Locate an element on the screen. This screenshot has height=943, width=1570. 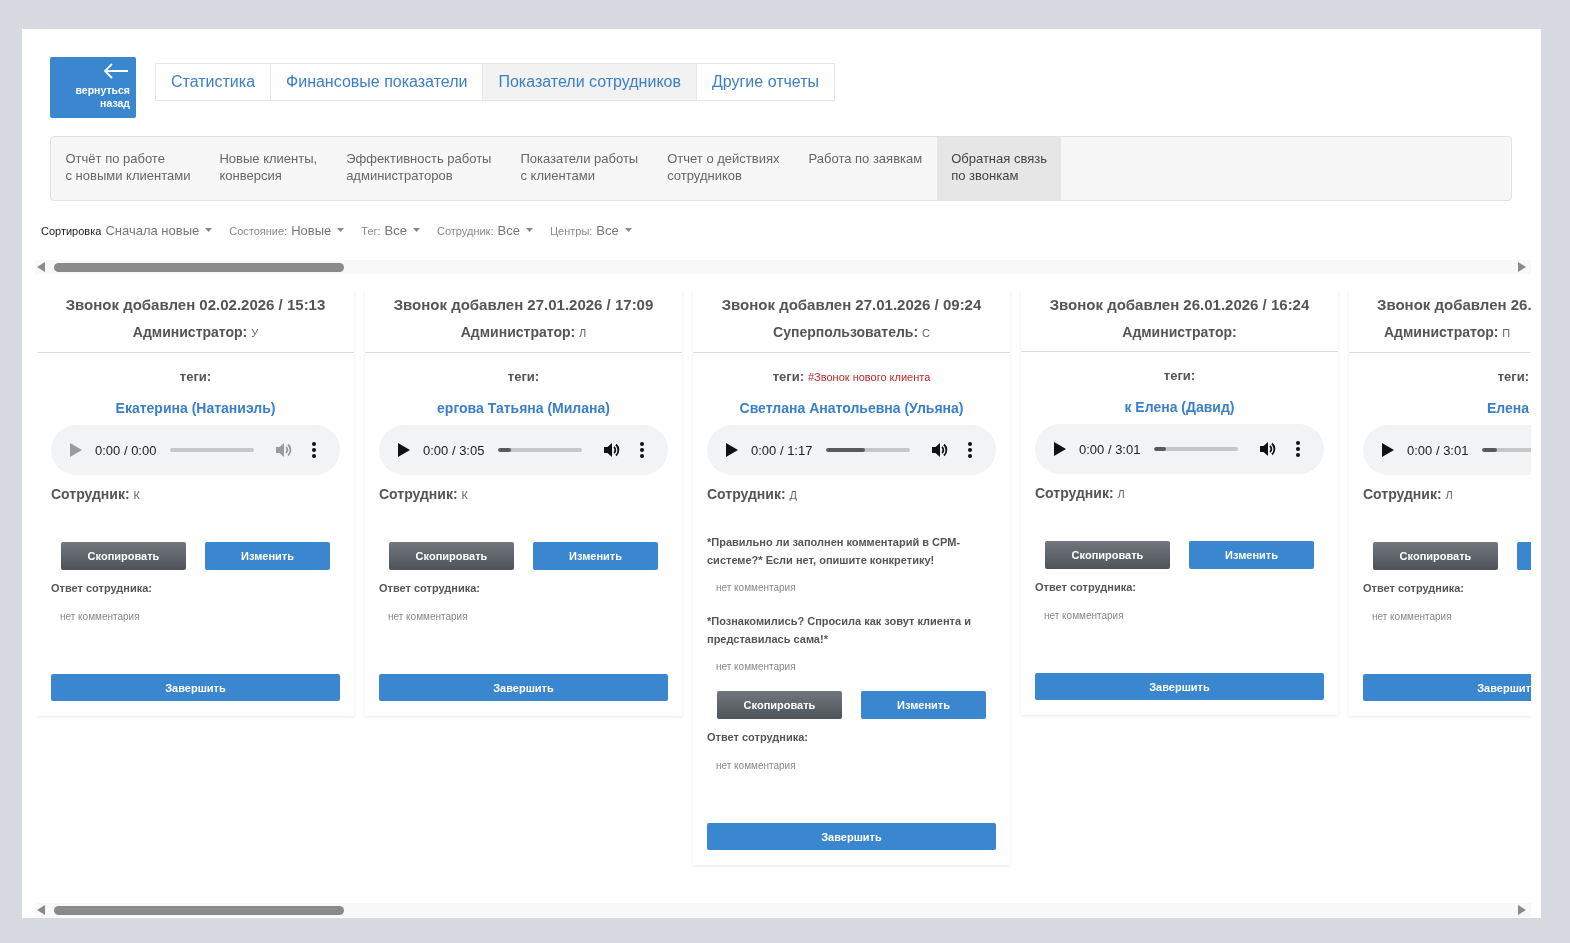
filter-dropdown: Тег: Все is located at coordinates (390, 230).